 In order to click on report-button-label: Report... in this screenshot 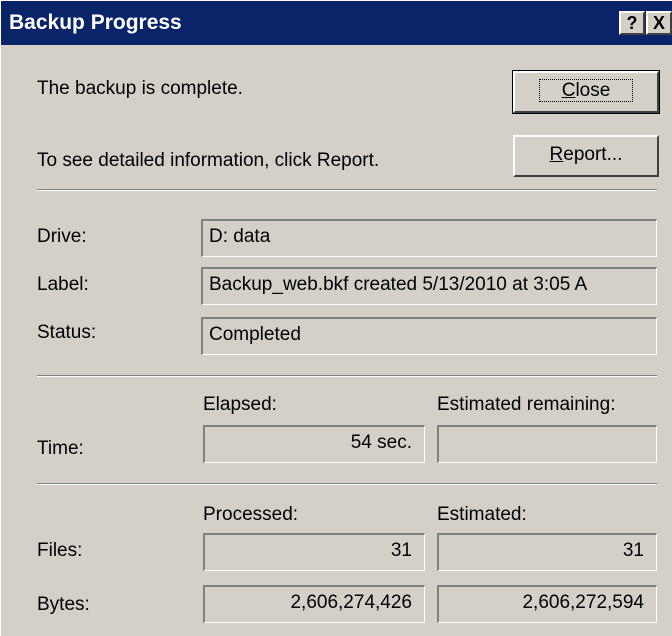, I will do `click(586, 154)`.